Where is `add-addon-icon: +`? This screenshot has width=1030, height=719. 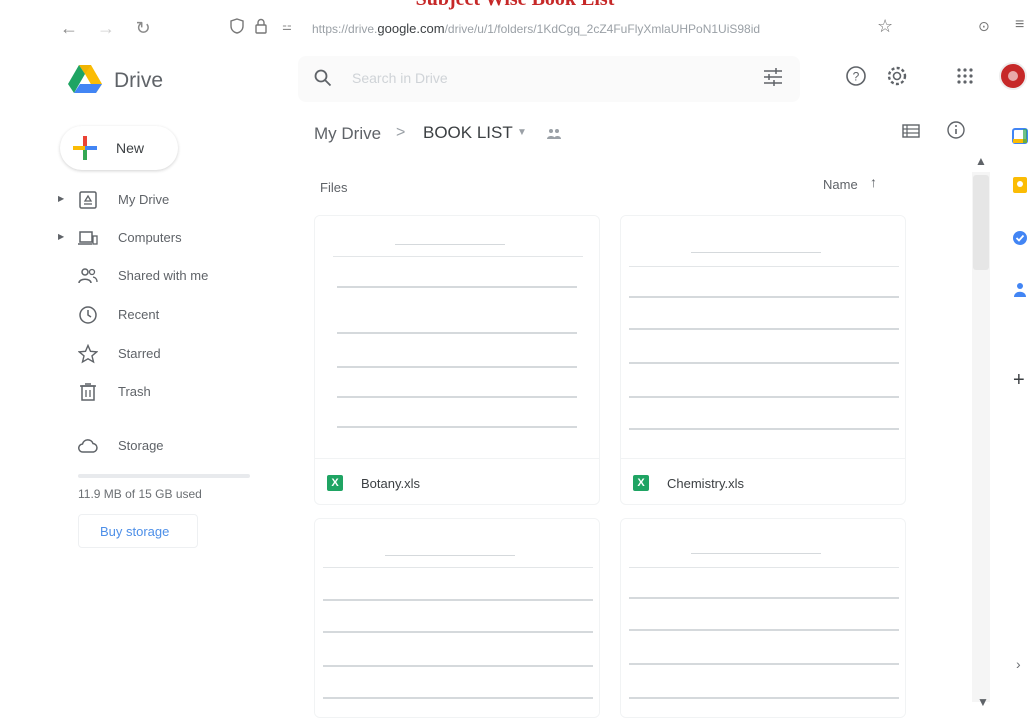
add-addon-icon: + is located at coordinates (1019, 380).